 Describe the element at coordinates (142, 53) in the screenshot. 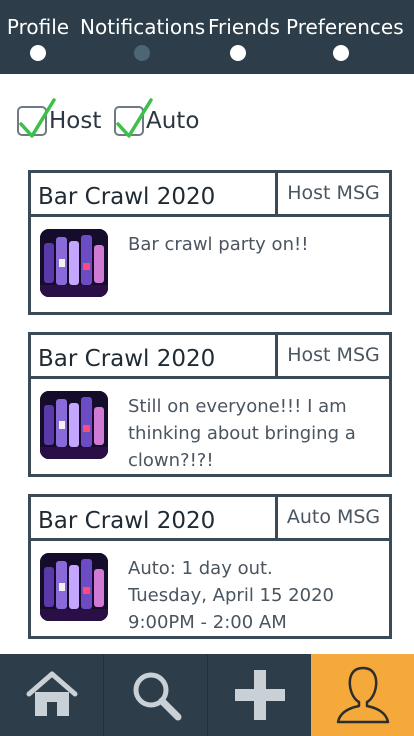

I see `tab-notifications-indicator` at that location.